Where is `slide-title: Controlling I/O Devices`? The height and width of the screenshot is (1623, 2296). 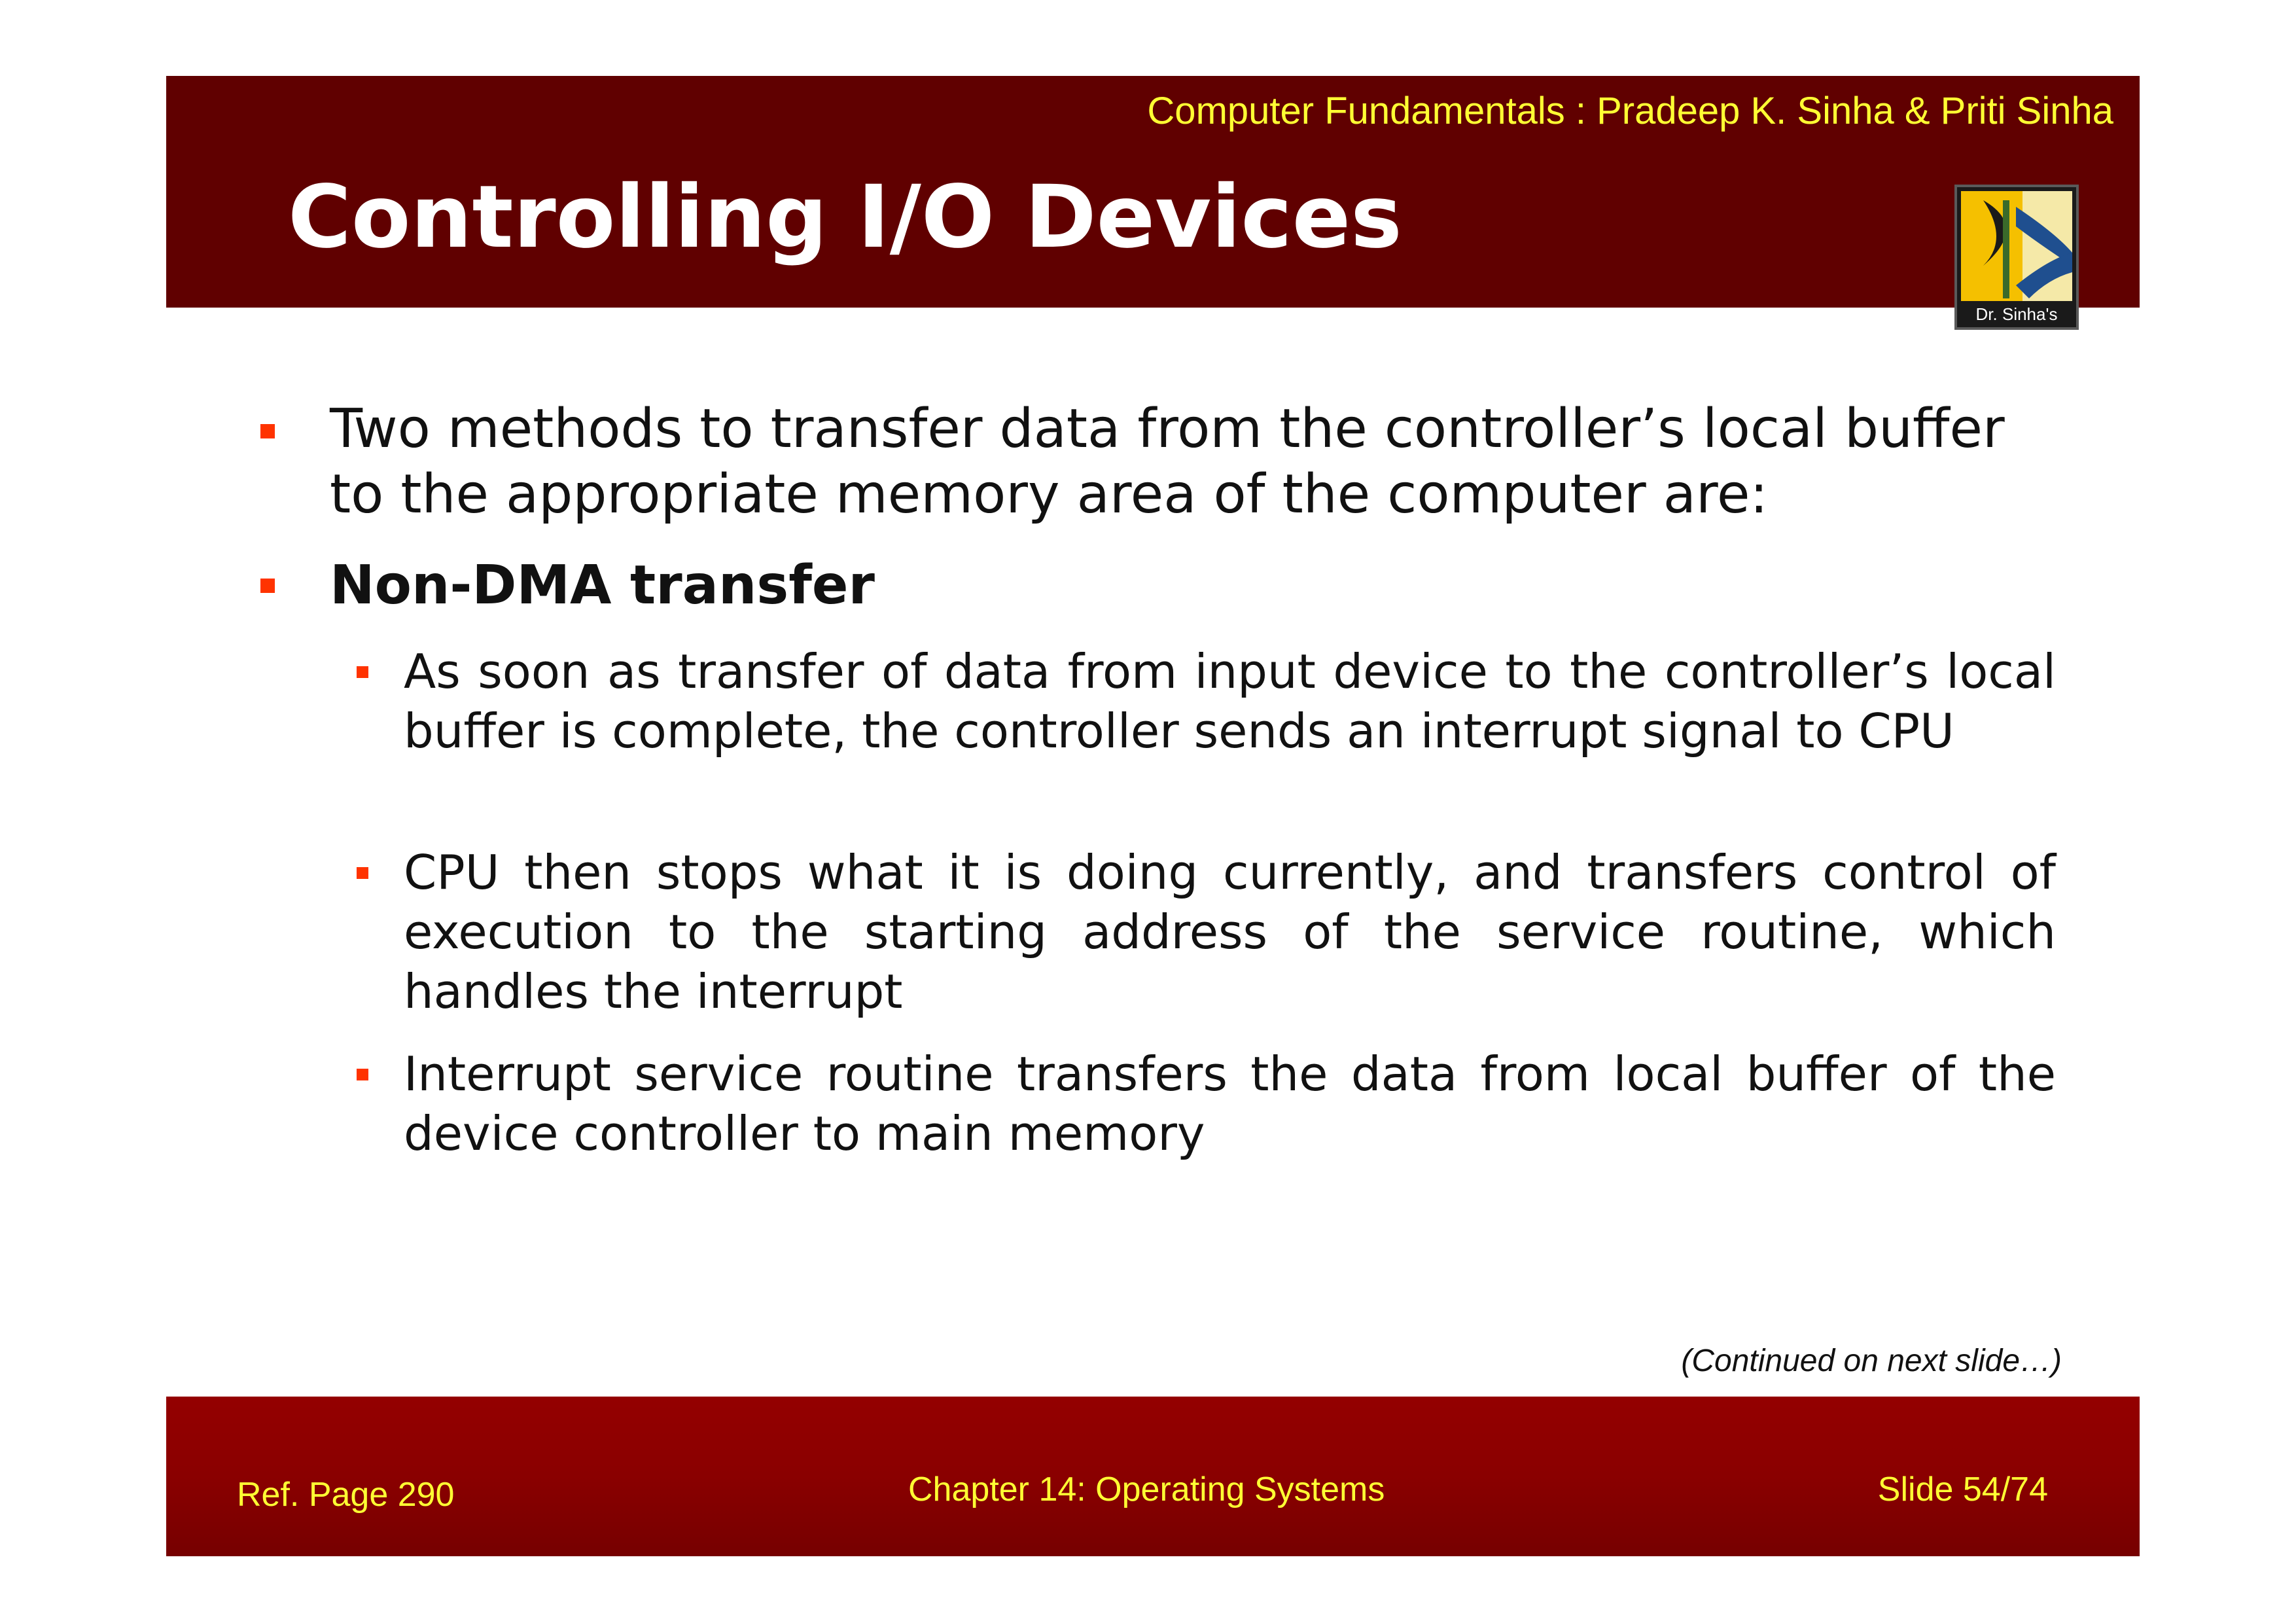 slide-title: Controlling I/O Devices is located at coordinates (845, 218).